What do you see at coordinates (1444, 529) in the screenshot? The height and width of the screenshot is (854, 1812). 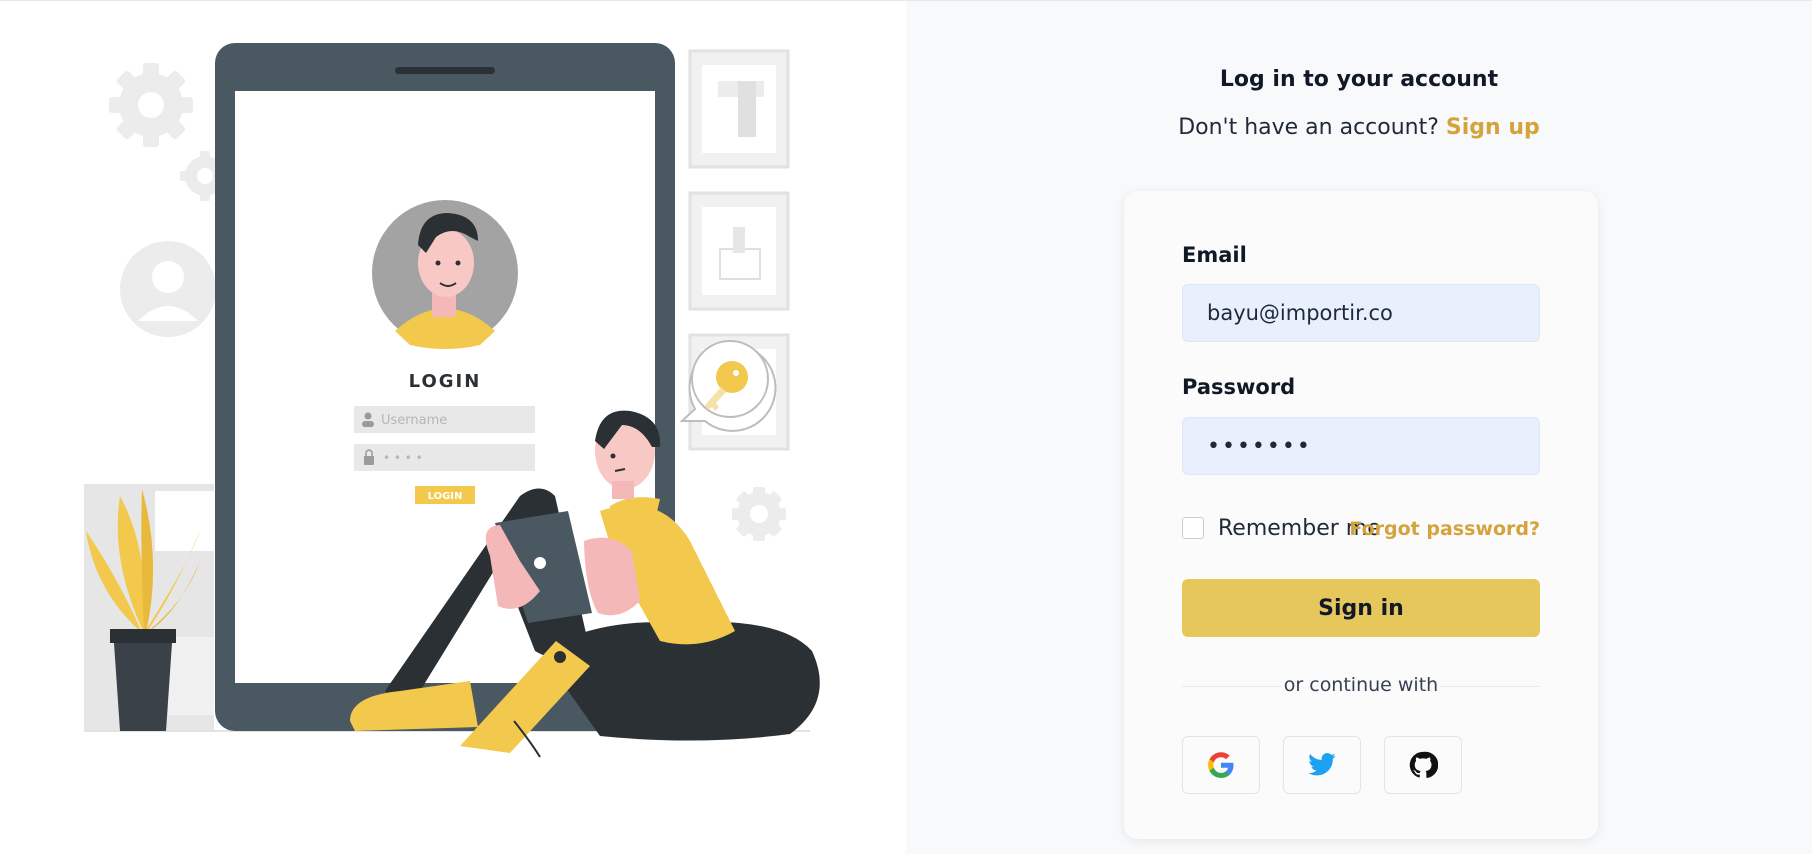 I see `forgot-password-link: Forgot password?` at bounding box center [1444, 529].